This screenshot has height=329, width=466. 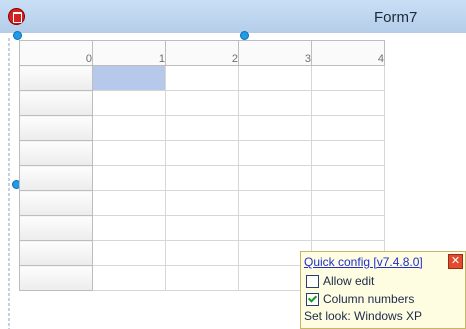 I want to click on column-header-2: 2, so click(x=202, y=53).